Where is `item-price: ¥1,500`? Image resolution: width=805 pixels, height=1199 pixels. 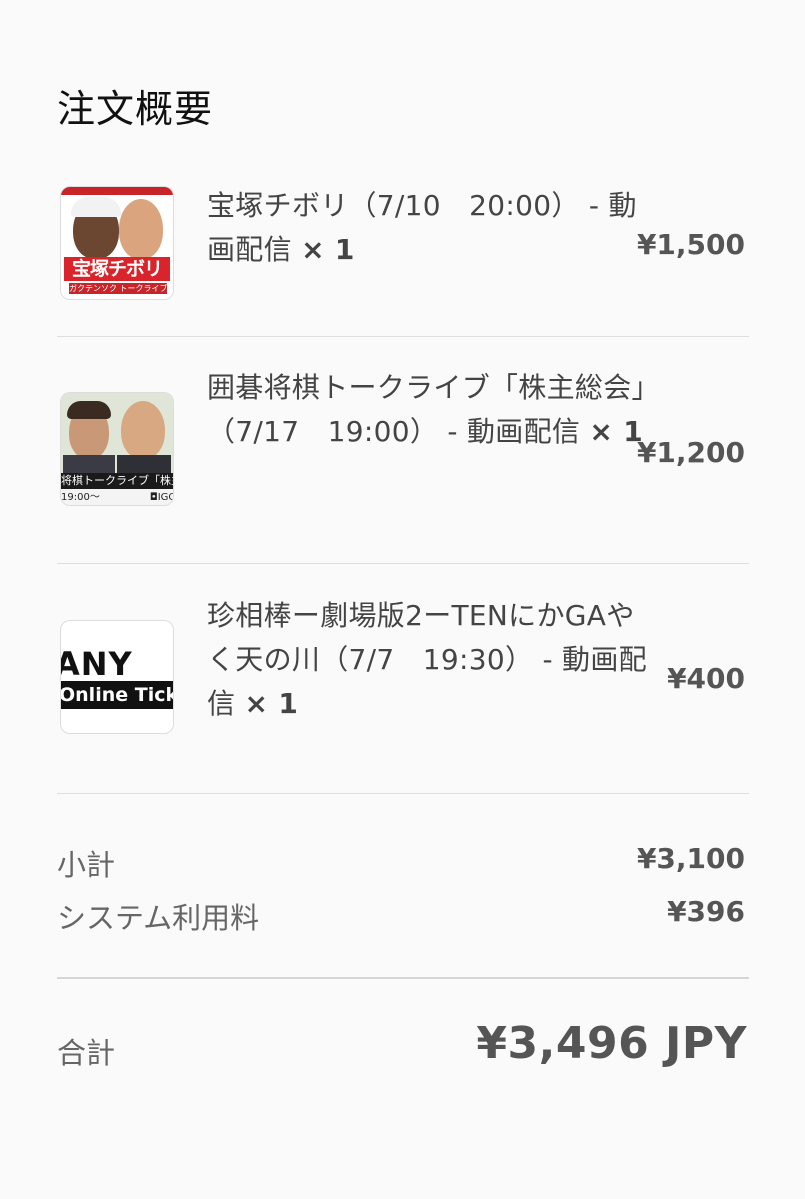
item-price: ¥1,500 is located at coordinates (690, 244).